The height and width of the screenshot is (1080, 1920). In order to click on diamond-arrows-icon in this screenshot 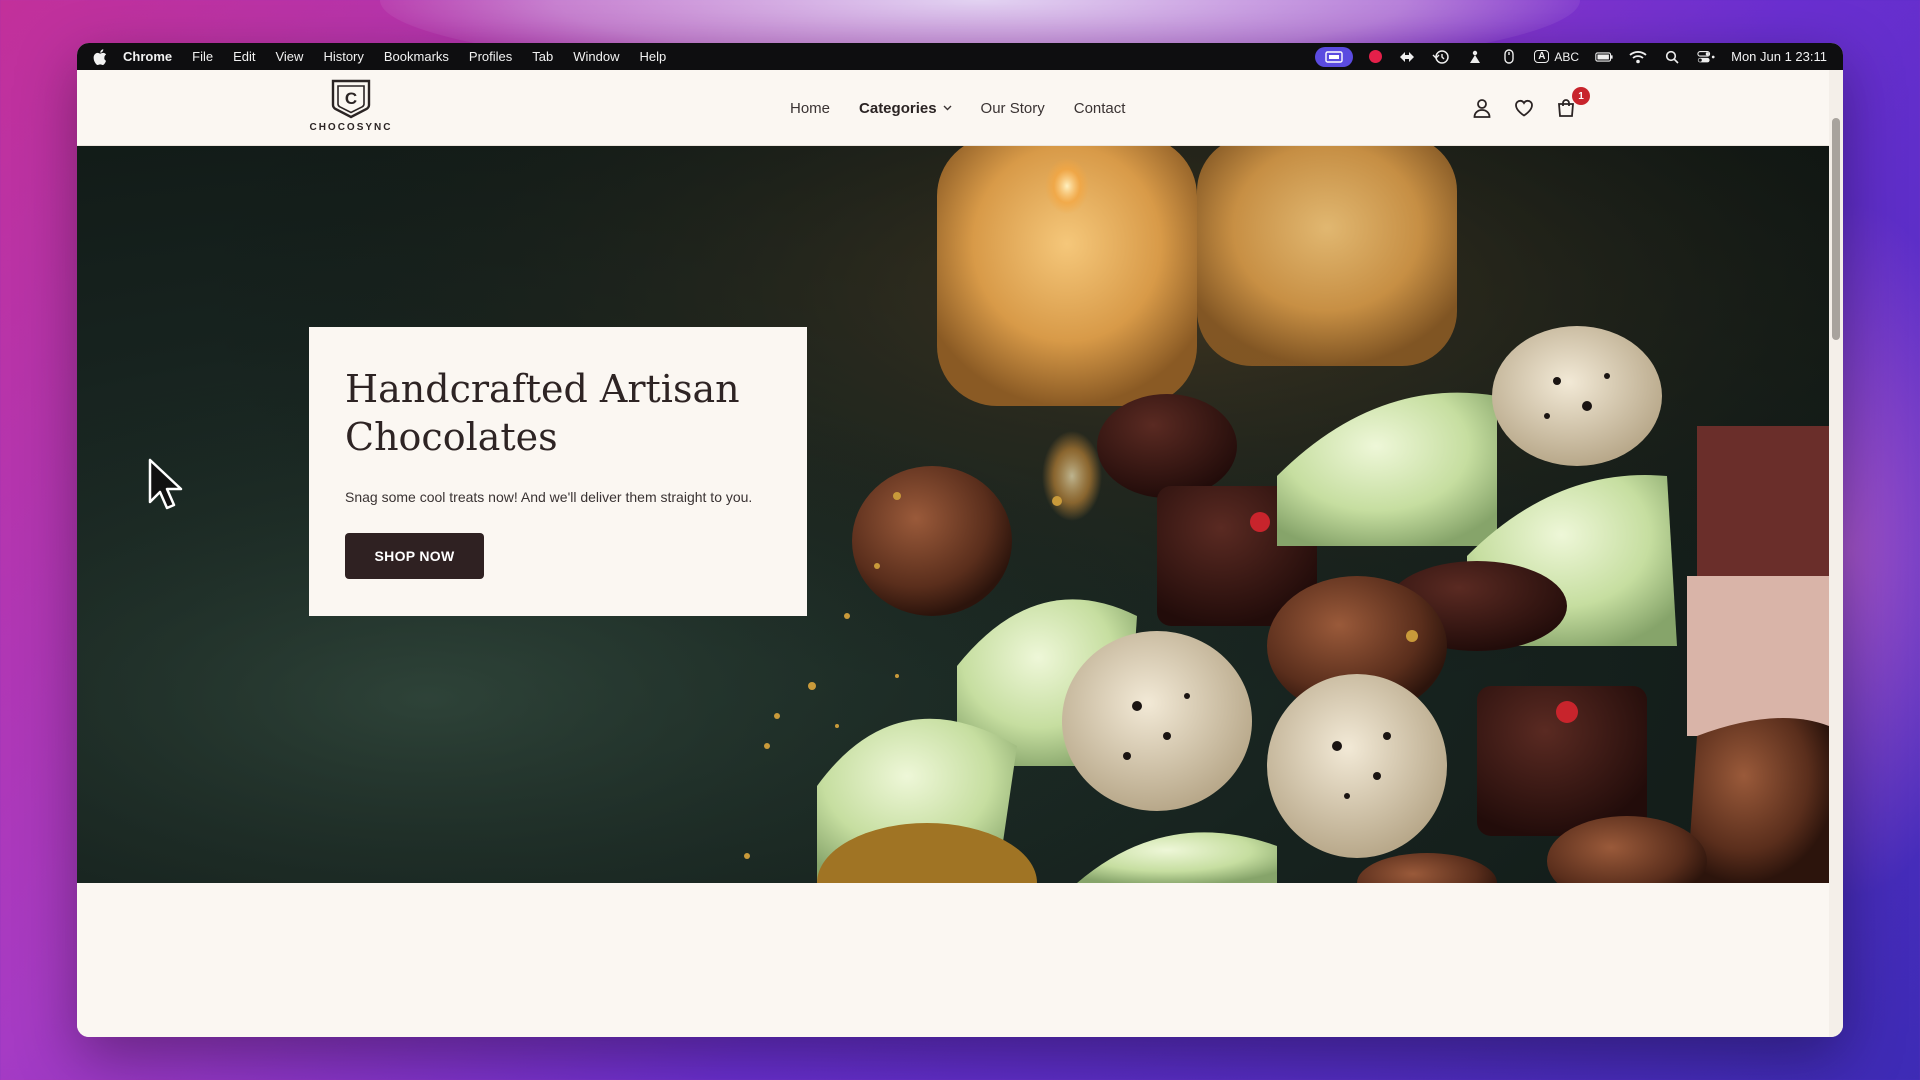, I will do `click(1407, 57)`.